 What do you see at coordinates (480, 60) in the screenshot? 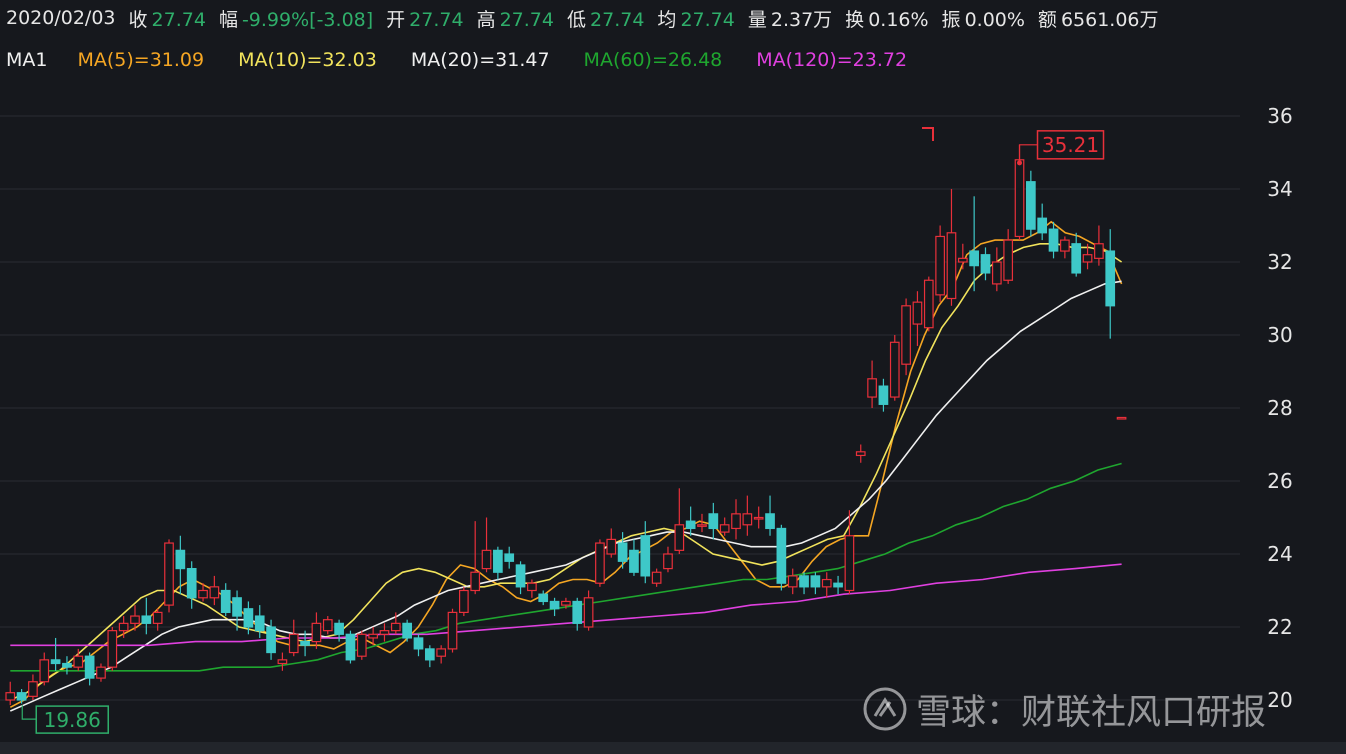
I see `ma-legend-item: MA(20)=31.47` at bounding box center [480, 60].